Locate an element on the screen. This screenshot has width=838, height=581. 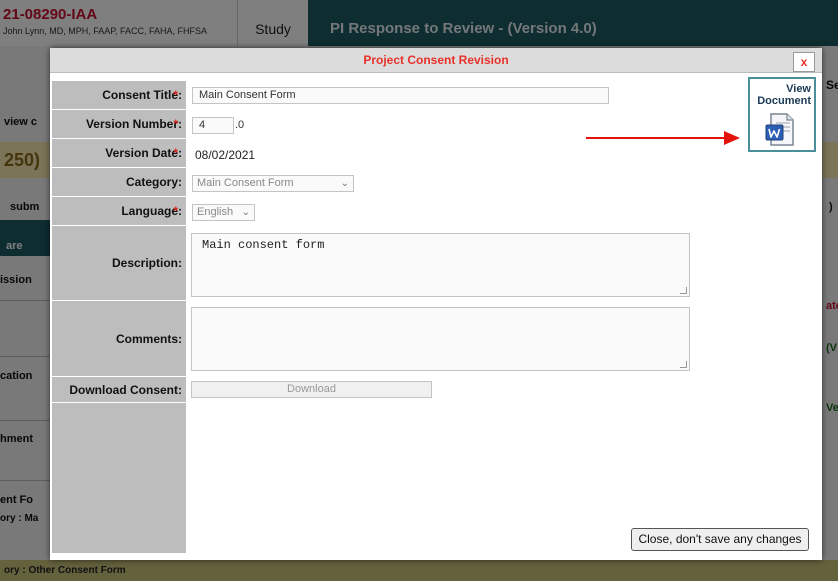
description-text: Main consent form is located at coordinates (263, 245).